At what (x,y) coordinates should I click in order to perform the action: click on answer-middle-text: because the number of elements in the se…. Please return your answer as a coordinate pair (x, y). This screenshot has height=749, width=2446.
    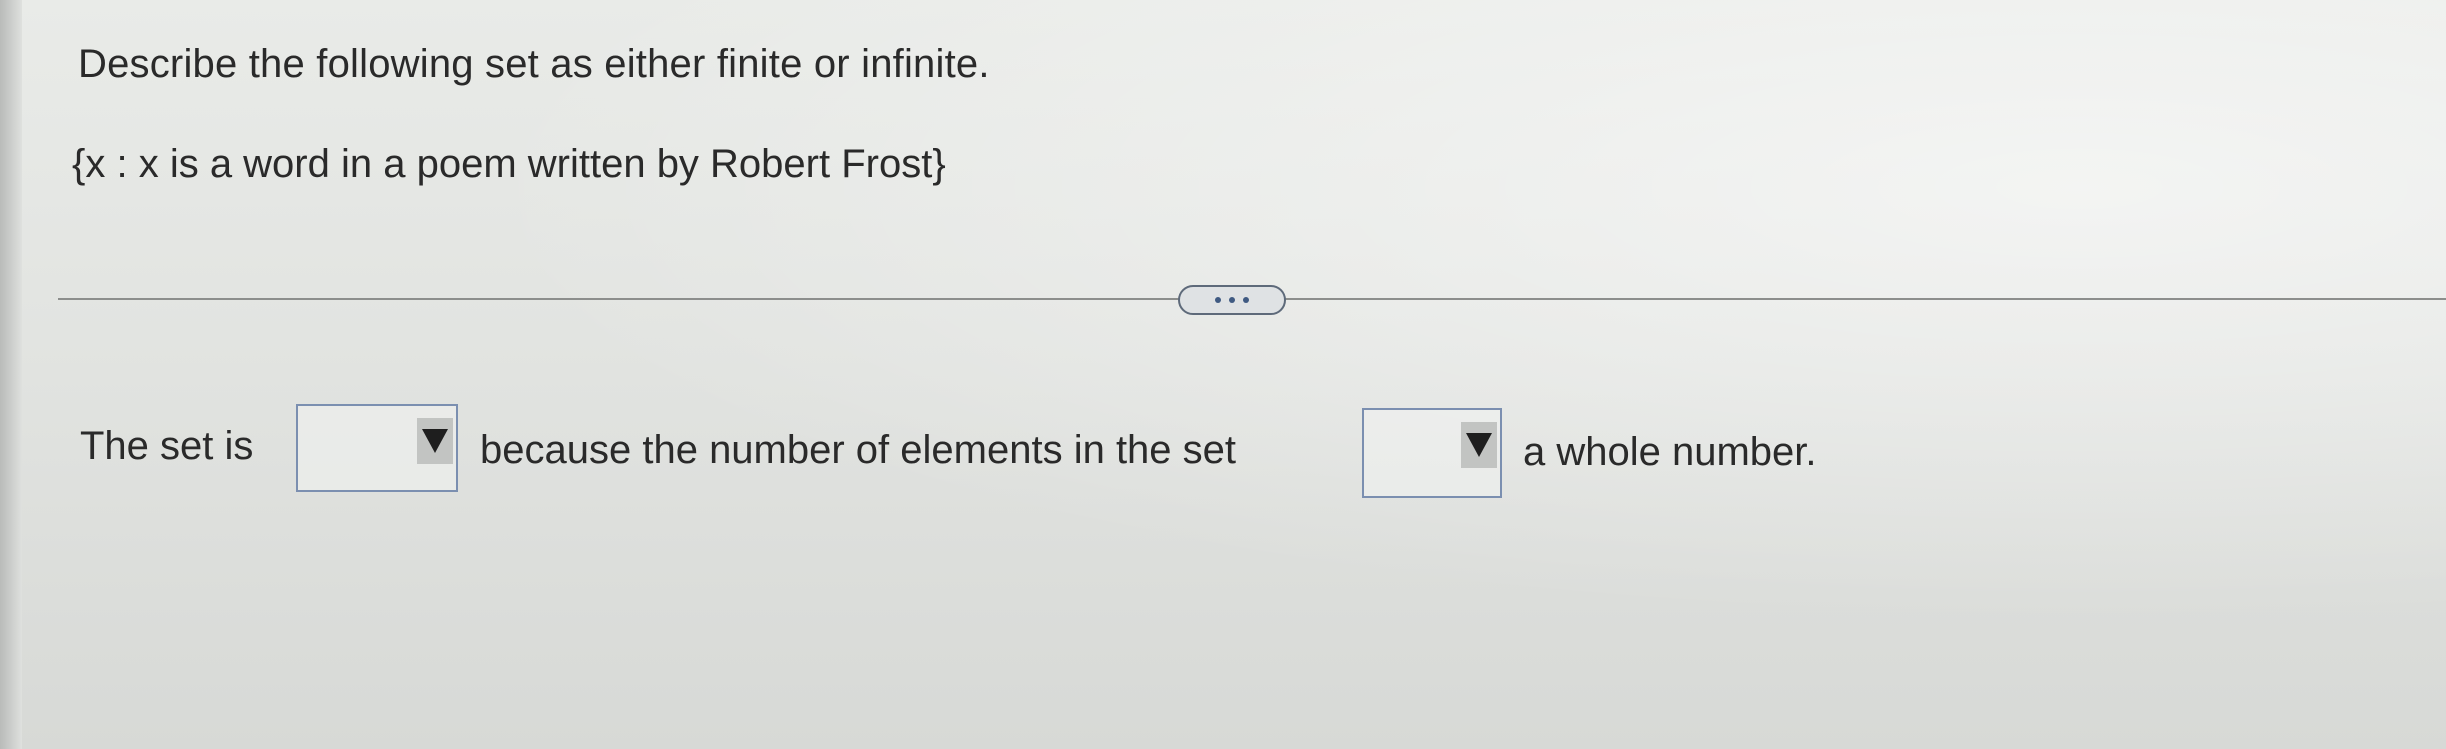
    Looking at the image, I should click on (858, 450).